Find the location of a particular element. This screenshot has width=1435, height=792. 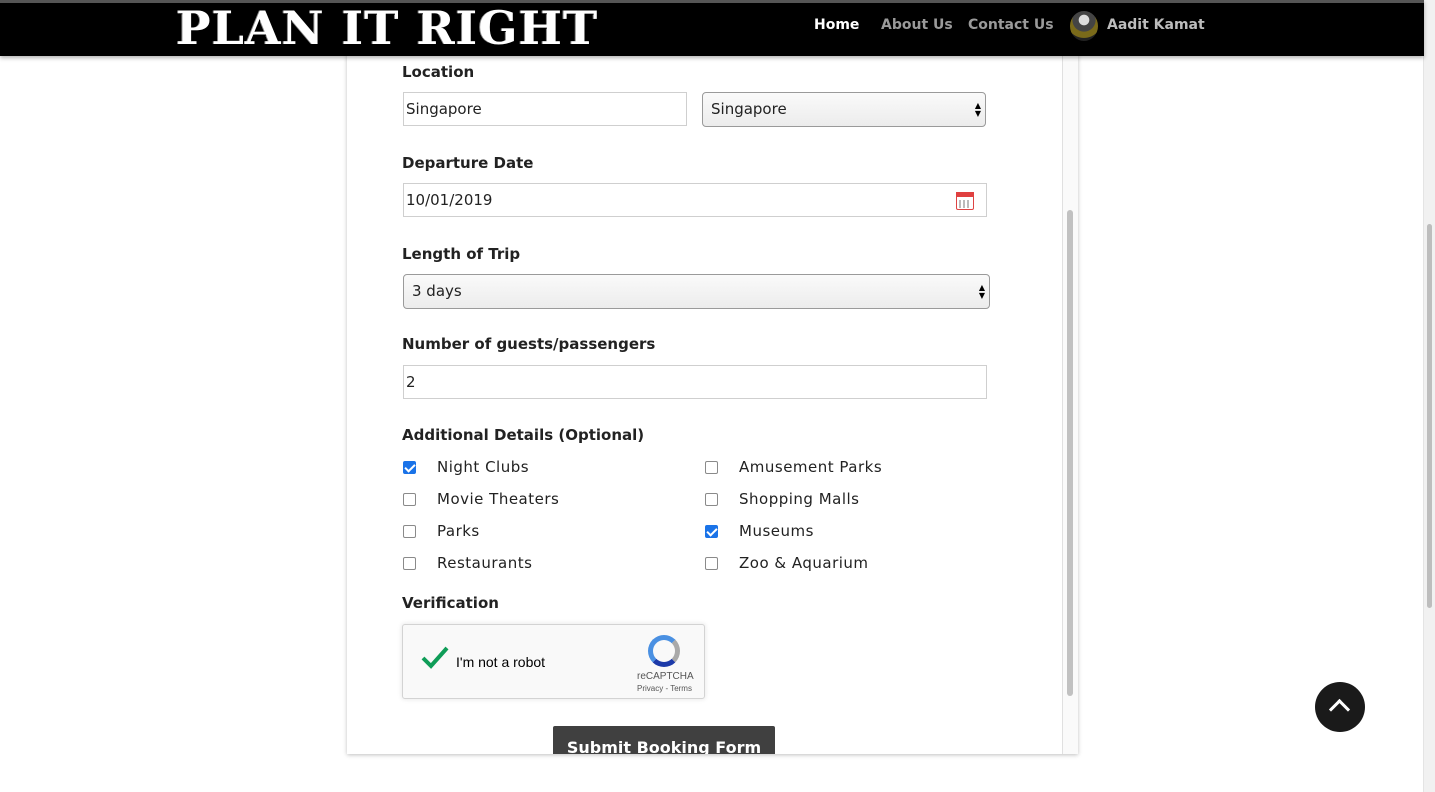

location-label: Location is located at coordinates (438, 72).